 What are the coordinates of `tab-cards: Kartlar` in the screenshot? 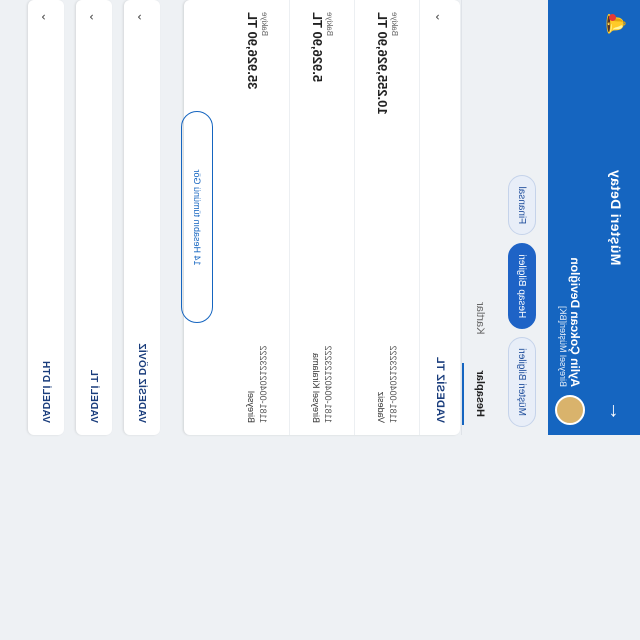 It's located at (480, 318).